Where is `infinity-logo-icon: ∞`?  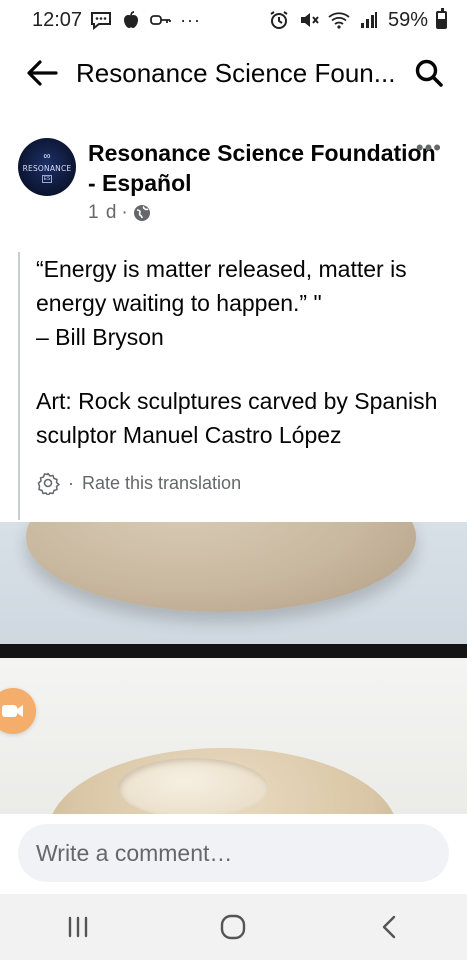
infinity-logo-icon: ∞ is located at coordinates (47, 156).